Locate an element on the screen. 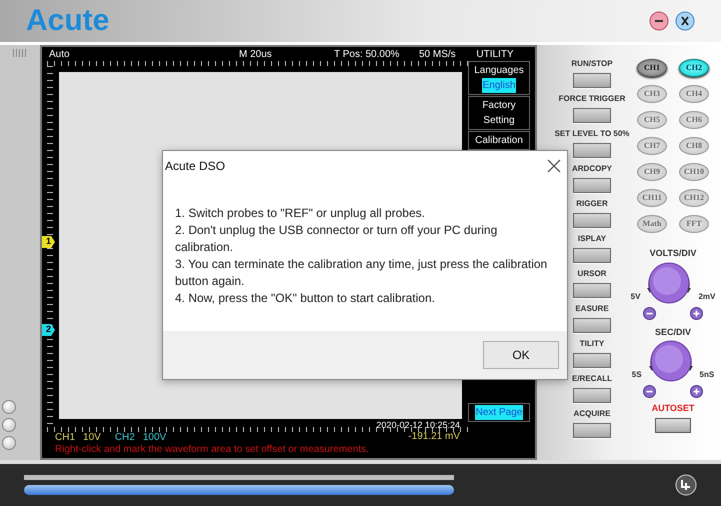  instruction-text: 1. Switch probes to "REF" or unplug all probes. is located at coordinates (300, 213).